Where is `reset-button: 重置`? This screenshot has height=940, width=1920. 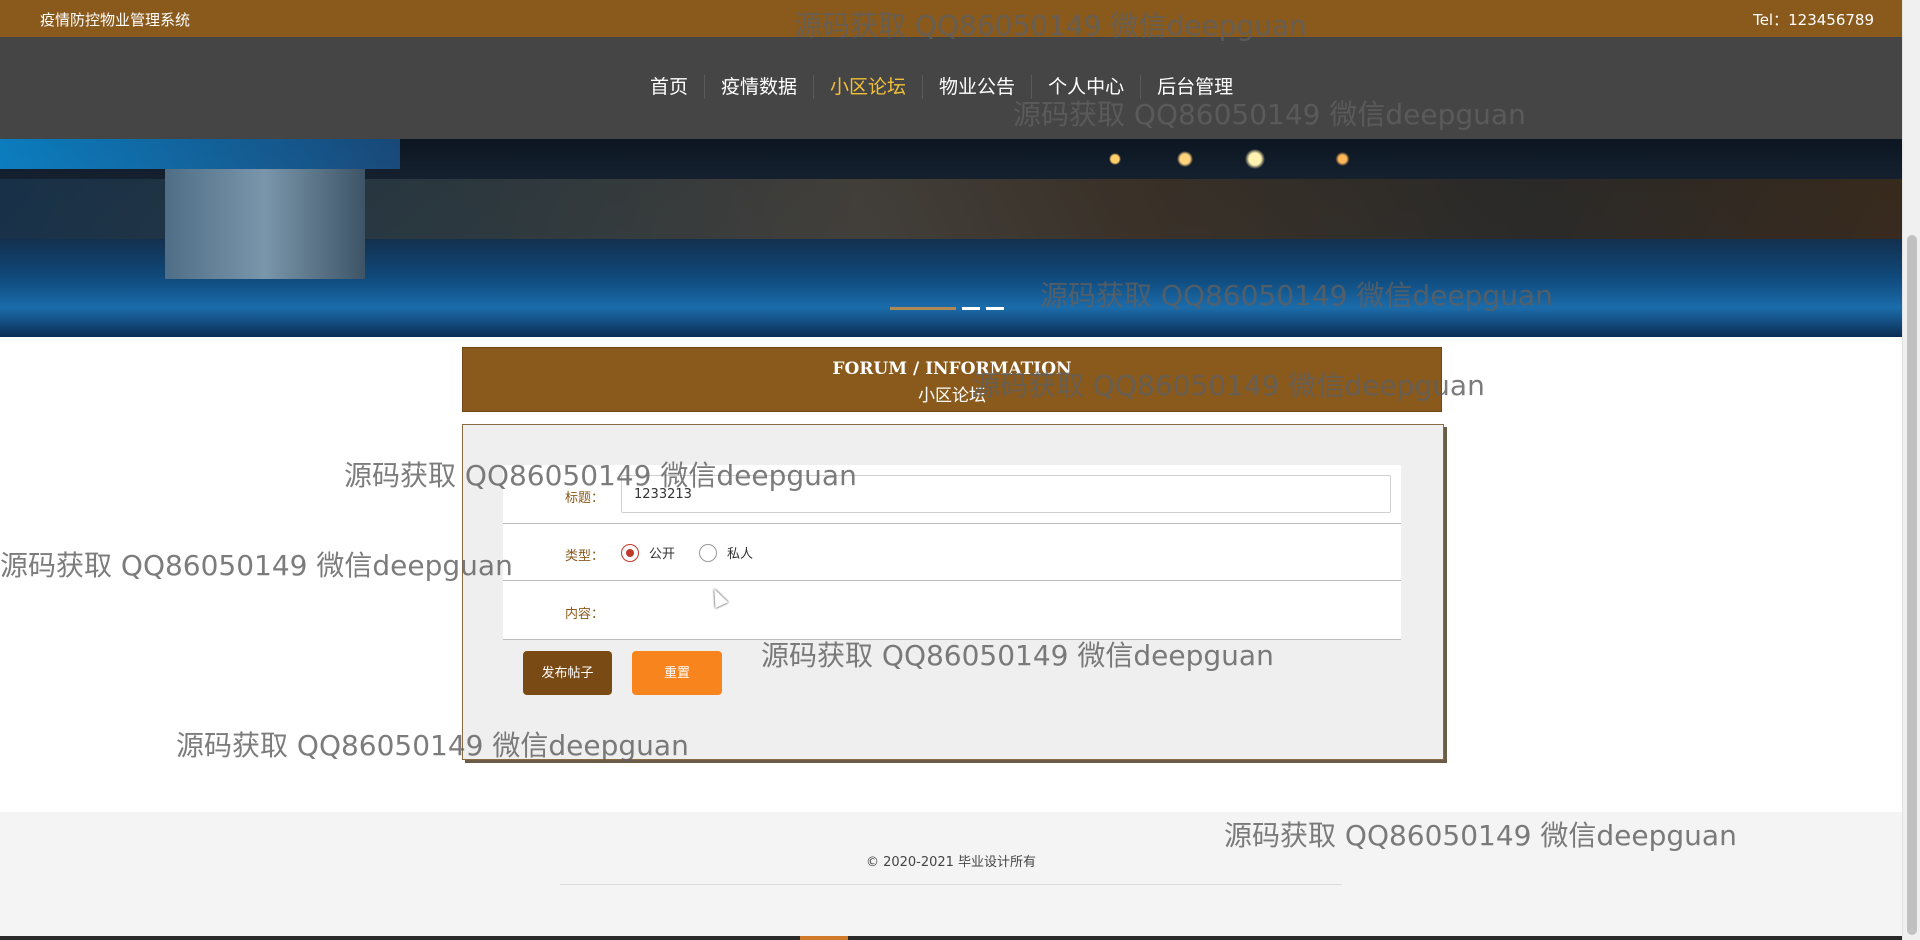 reset-button: 重置 is located at coordinates (677, 673).